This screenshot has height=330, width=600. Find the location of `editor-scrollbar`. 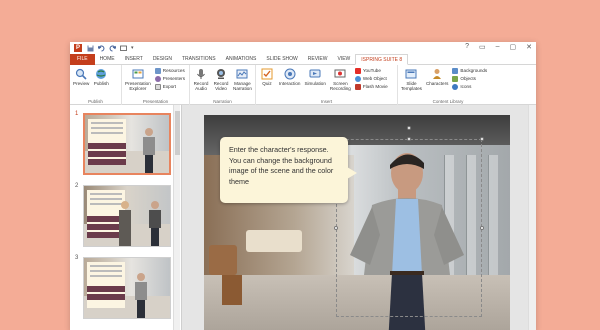

editor-scrollbar is located at coordinates (532, 217).